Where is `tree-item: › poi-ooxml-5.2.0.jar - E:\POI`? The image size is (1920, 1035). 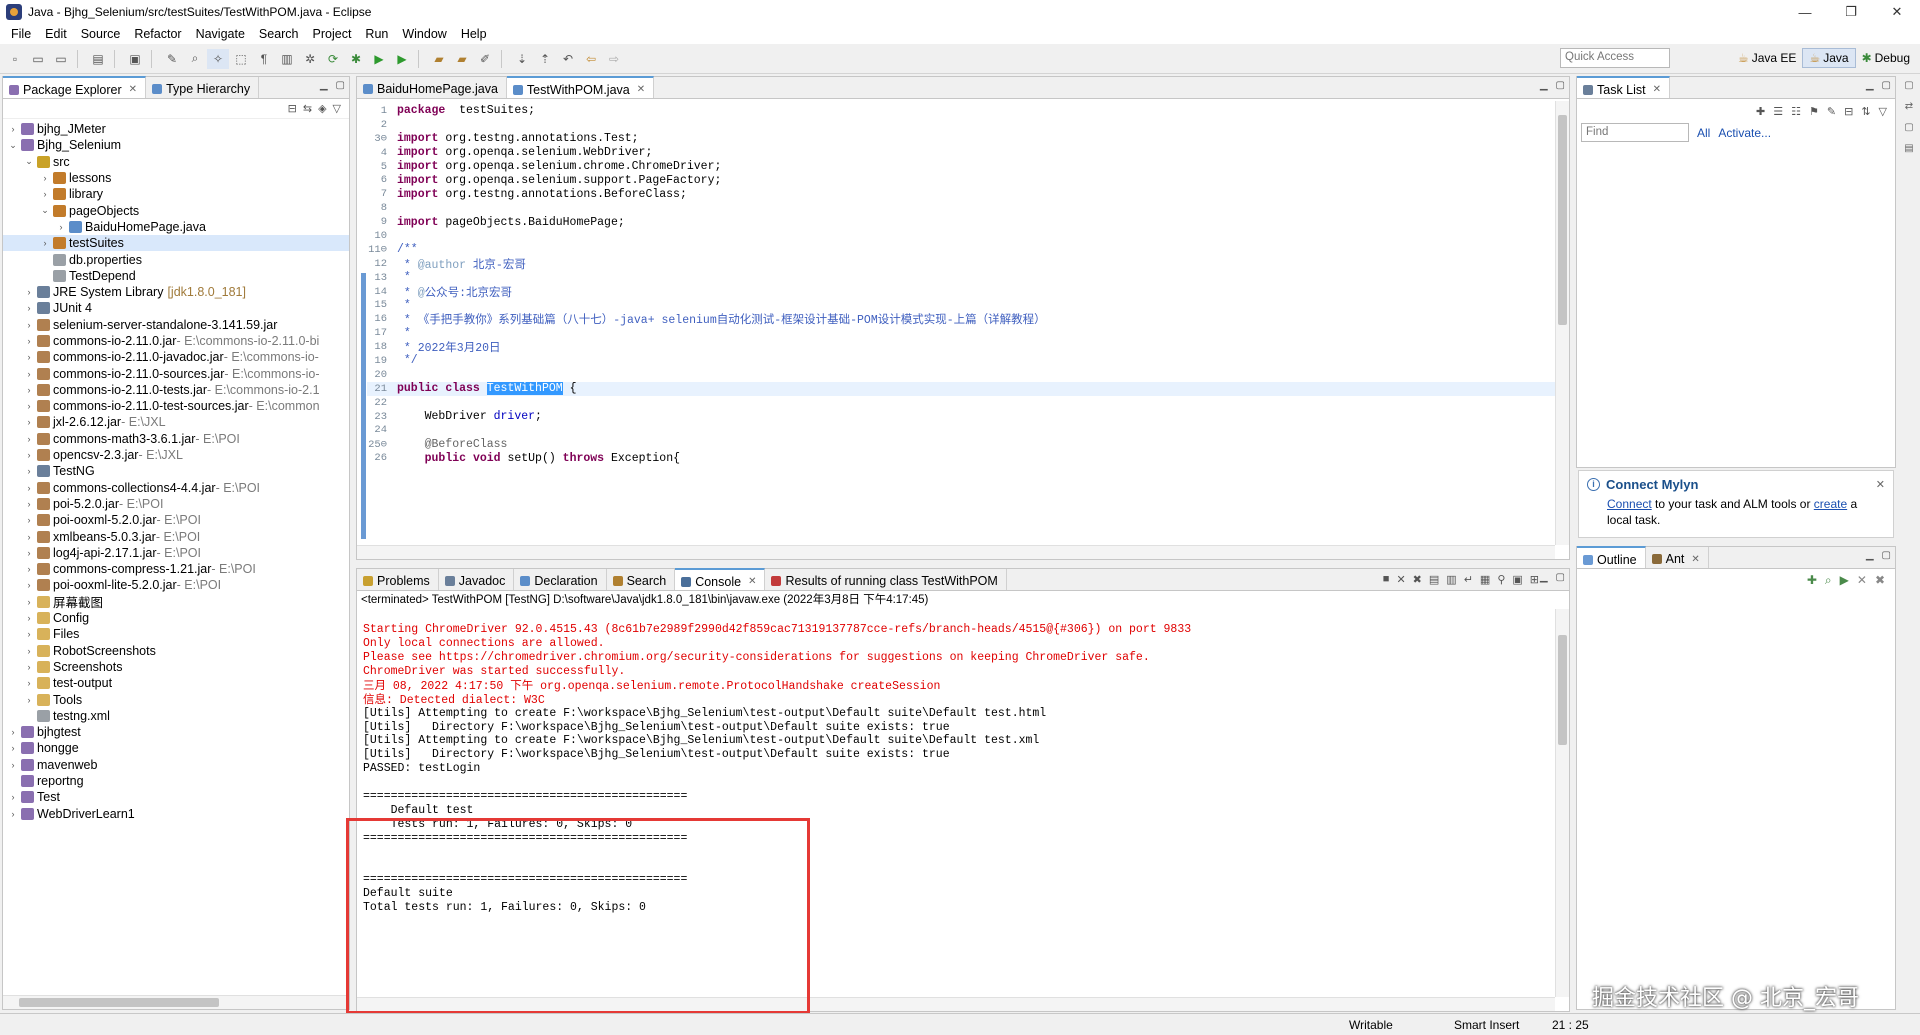 tree-item: › poi-ooxml-5.2.0.jar - E:\POI is located at coordinates (176, 520).